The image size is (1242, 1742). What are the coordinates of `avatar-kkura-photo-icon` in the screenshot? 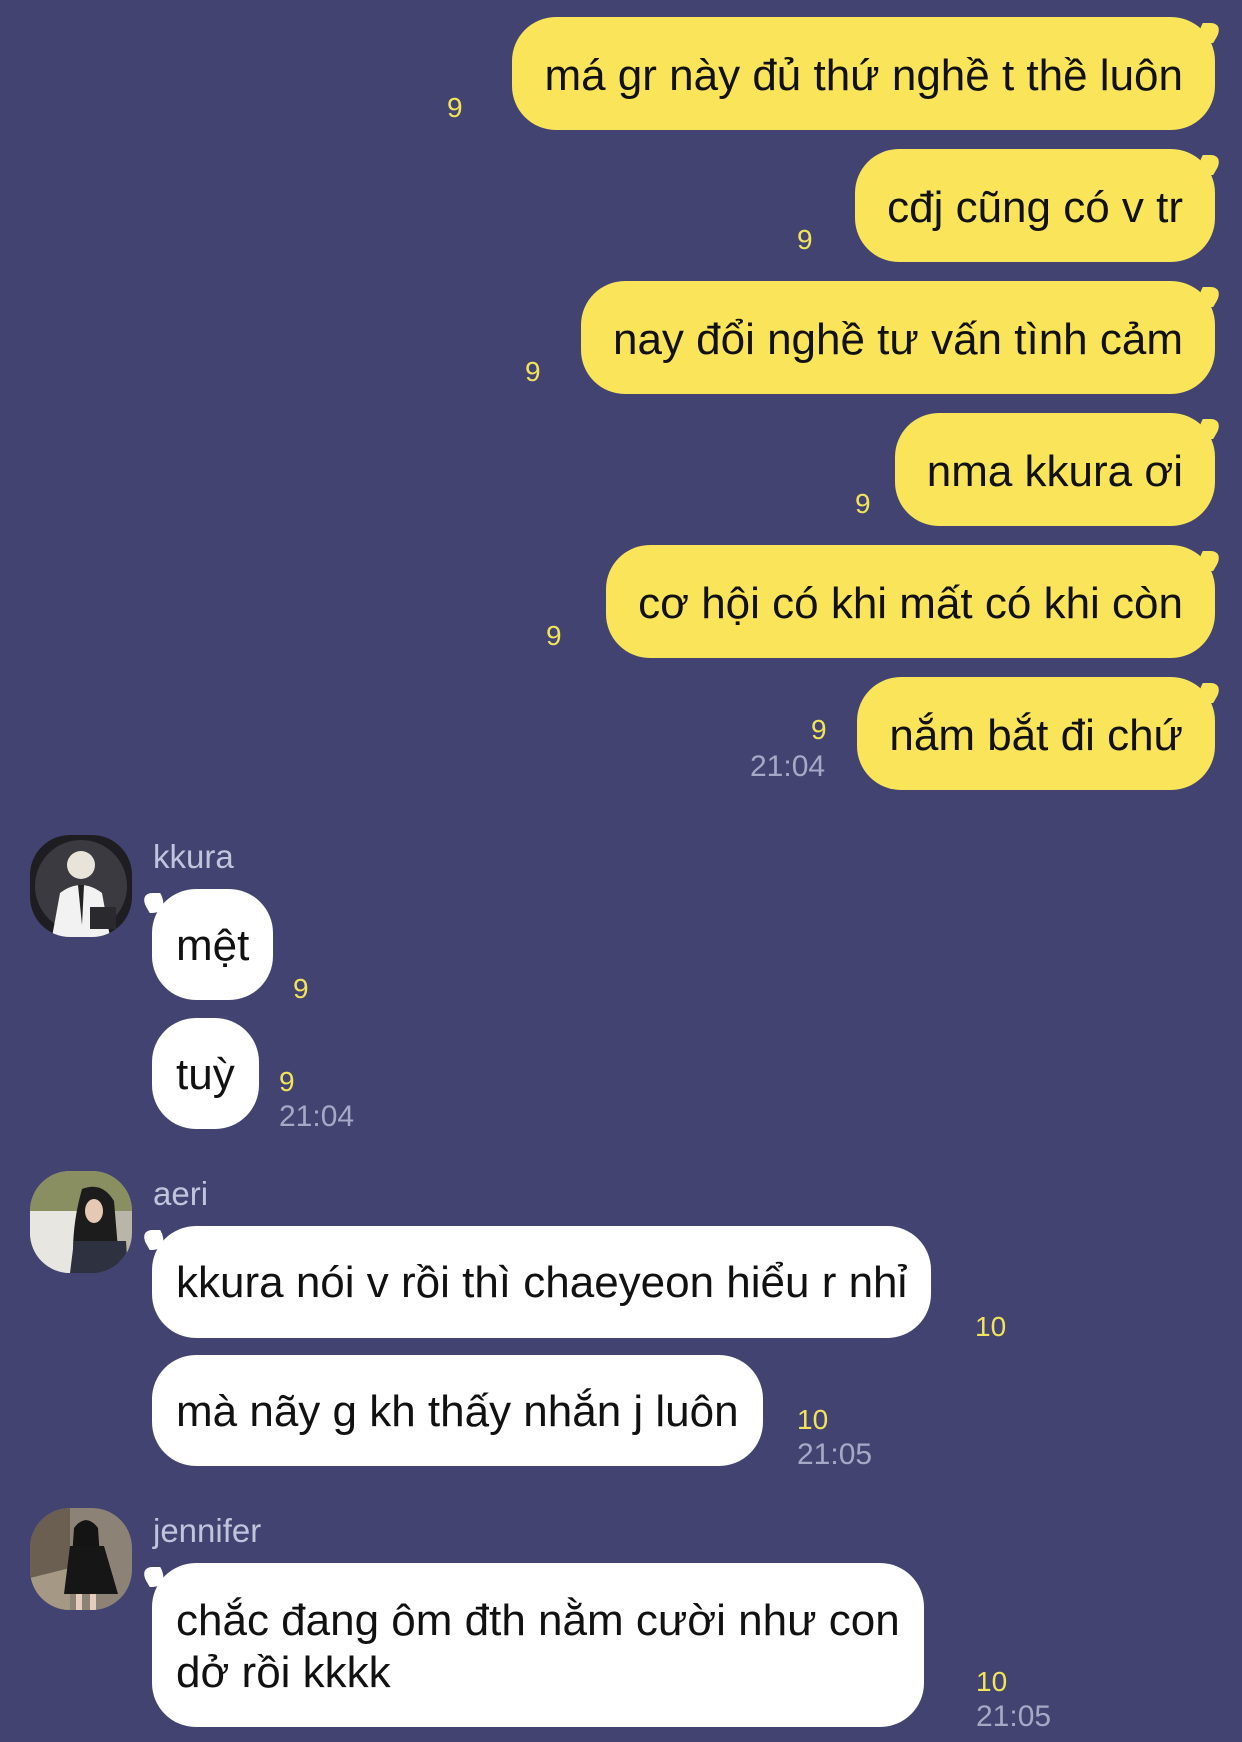 It's located at (81, 886).